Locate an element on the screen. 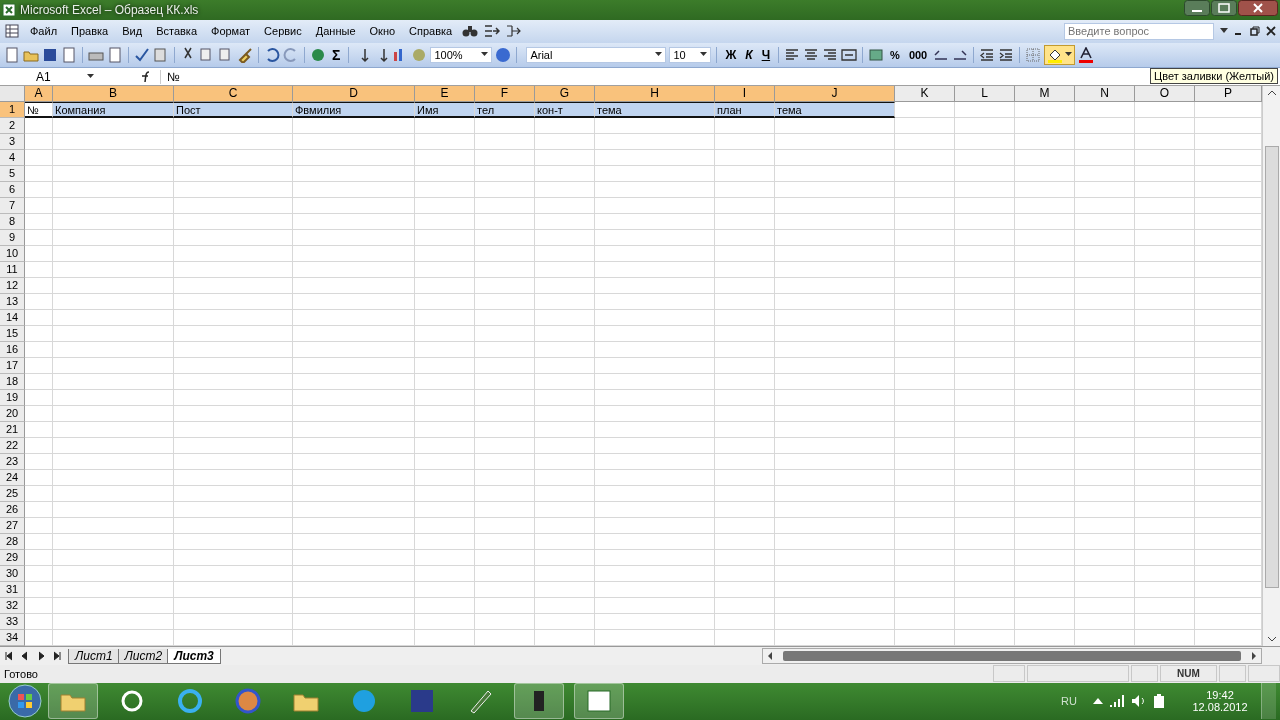 The image size is (1280, 720). name-box: A1 is located at coordinates (50, 76).